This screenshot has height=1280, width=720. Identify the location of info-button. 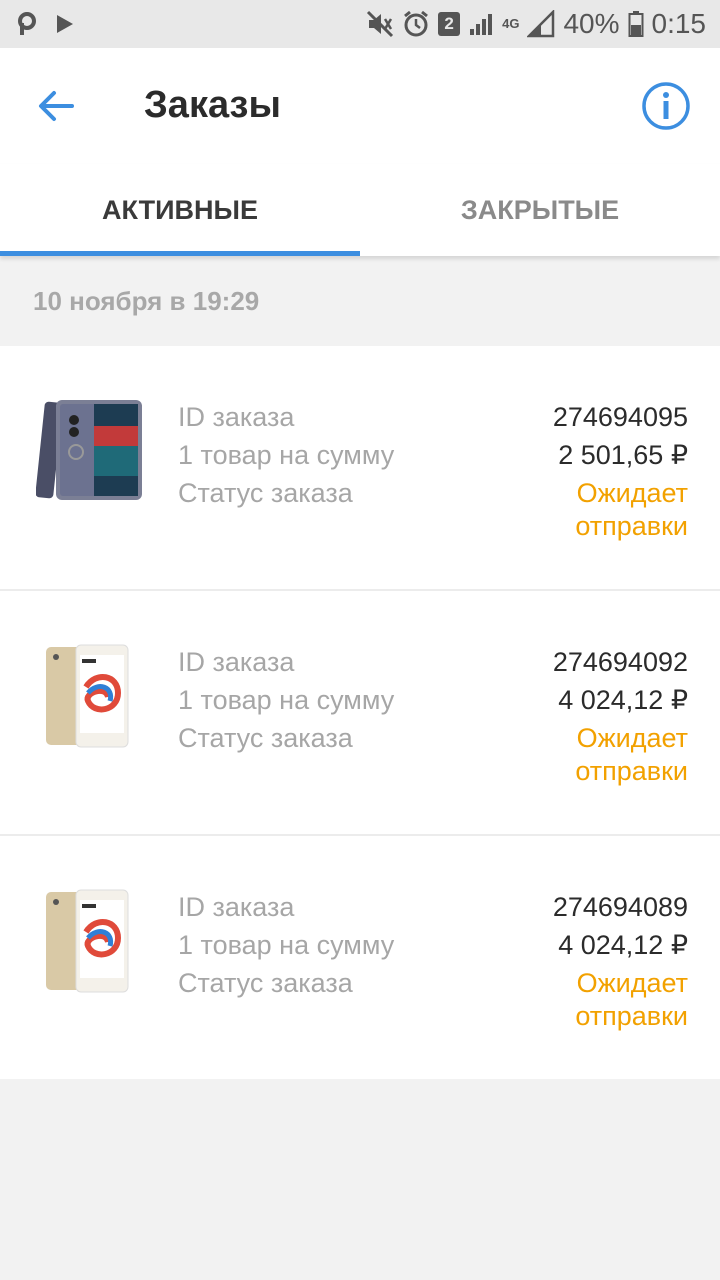
(666, 106).